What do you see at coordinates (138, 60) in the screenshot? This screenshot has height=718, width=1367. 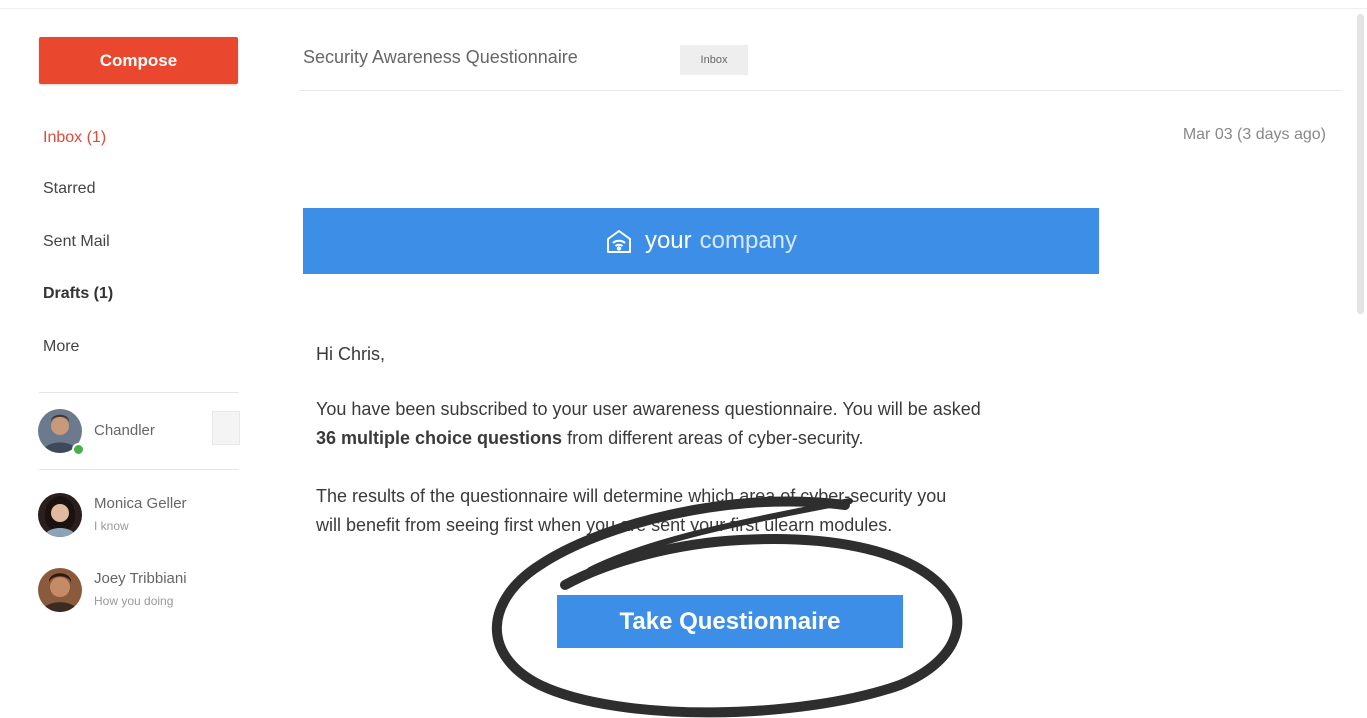 I see `compose-button: Compose` at bounding box center [138, 60].